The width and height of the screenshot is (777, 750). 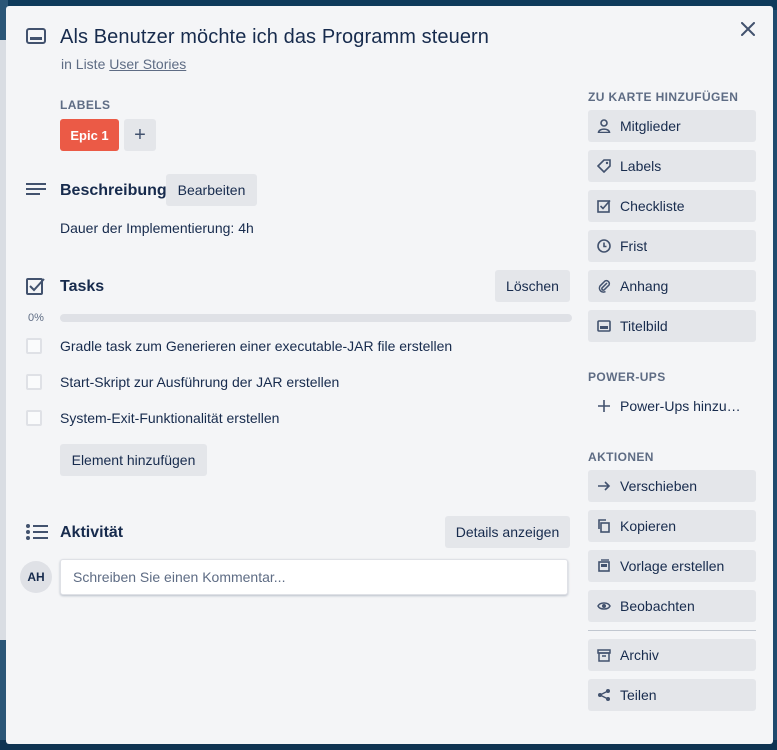 What do you see at coordinates (663, 97) in the screenshot?
I see `add-to-card-heading: ZU KARTE HINZUFÜGEN` at bounding box center [663, 97].